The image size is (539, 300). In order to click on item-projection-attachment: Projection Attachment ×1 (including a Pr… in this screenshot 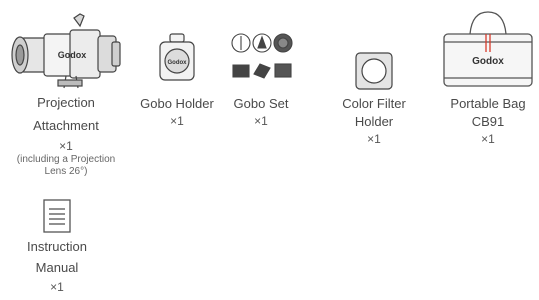, I will do `click(66, 136)`.